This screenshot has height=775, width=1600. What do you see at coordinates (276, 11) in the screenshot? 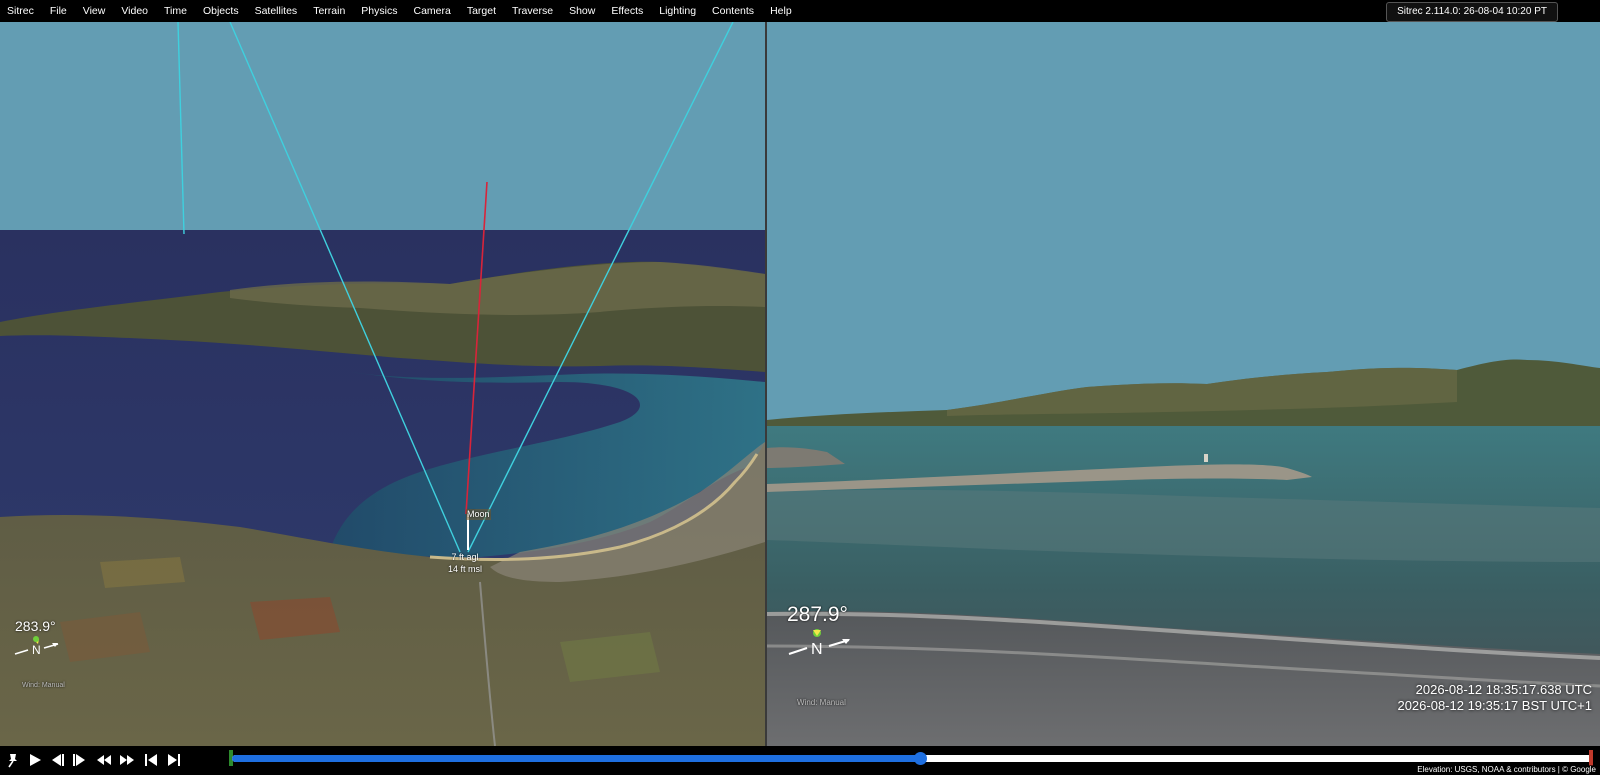
I see `menu-satellites: Satellites` at bounding box center [276, 11].